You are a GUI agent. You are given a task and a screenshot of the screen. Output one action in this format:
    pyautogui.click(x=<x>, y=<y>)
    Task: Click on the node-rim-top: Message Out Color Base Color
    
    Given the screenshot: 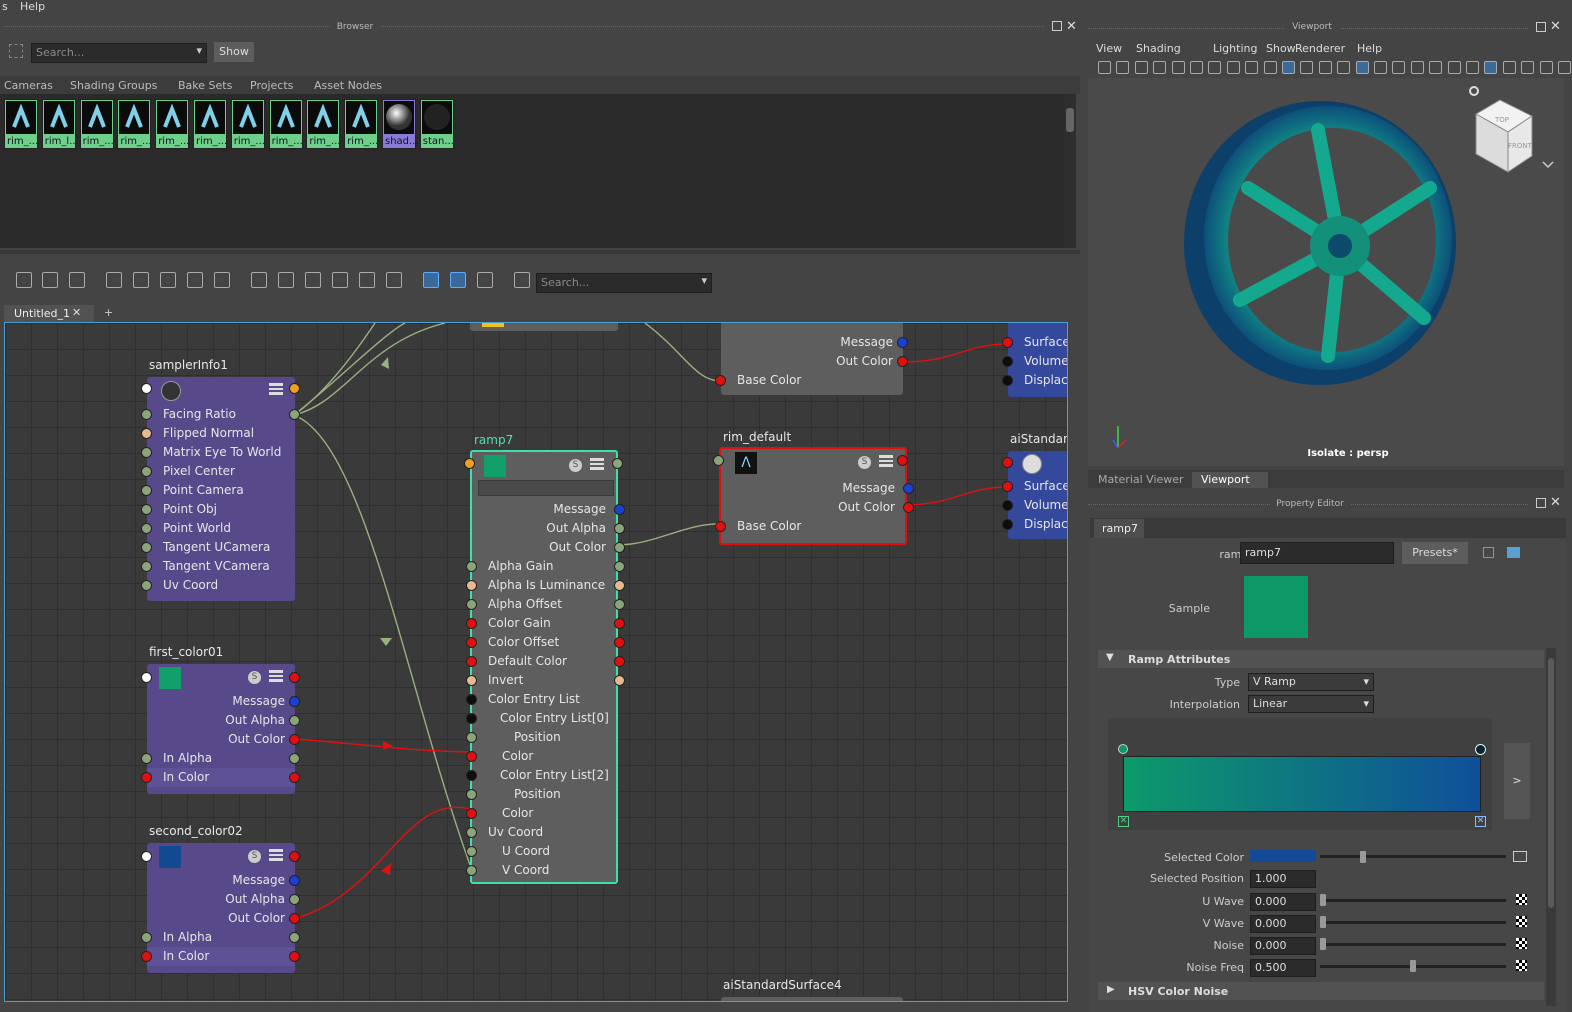 What is the action you would take?
    pyautogui.click(x=811, y=359)
    